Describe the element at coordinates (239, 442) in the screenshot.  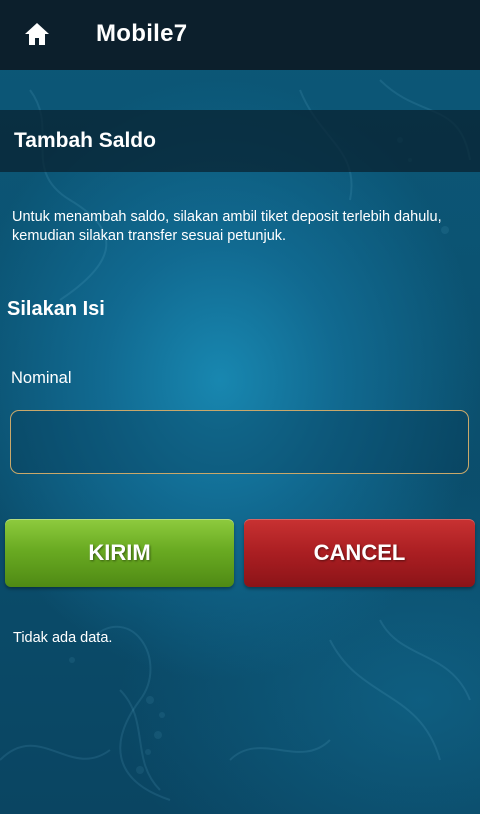
I see `nominal-input` at that location.